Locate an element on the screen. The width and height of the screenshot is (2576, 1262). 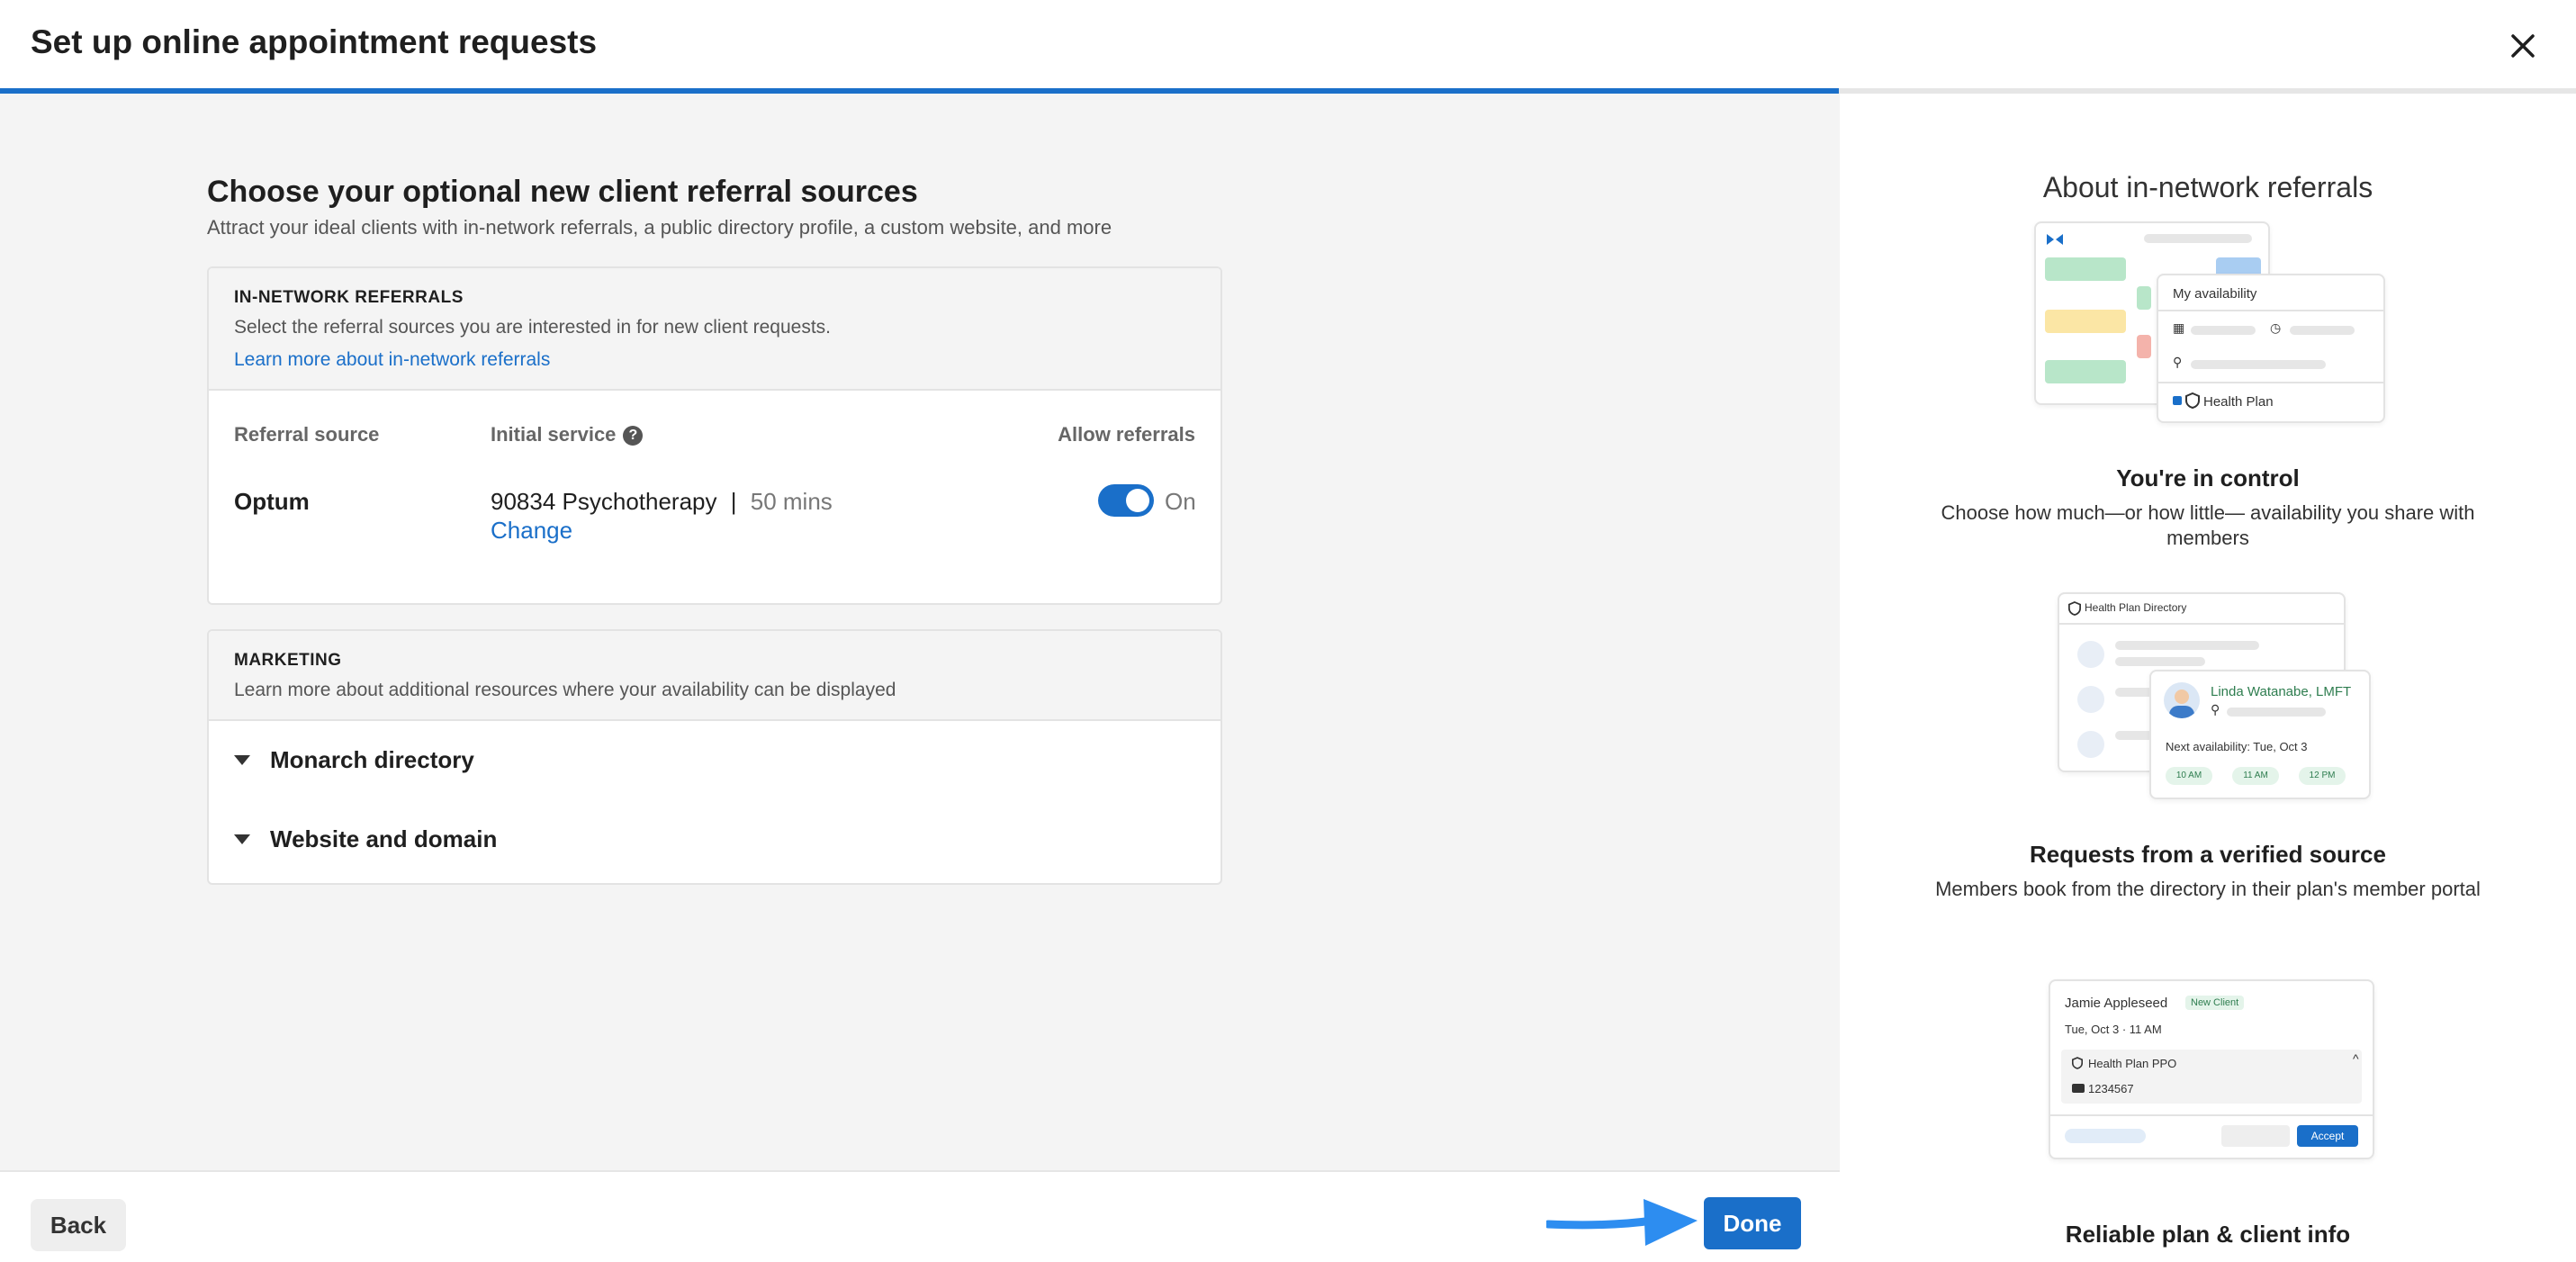
id-card-icon is located at coordinates (2078, 1088).